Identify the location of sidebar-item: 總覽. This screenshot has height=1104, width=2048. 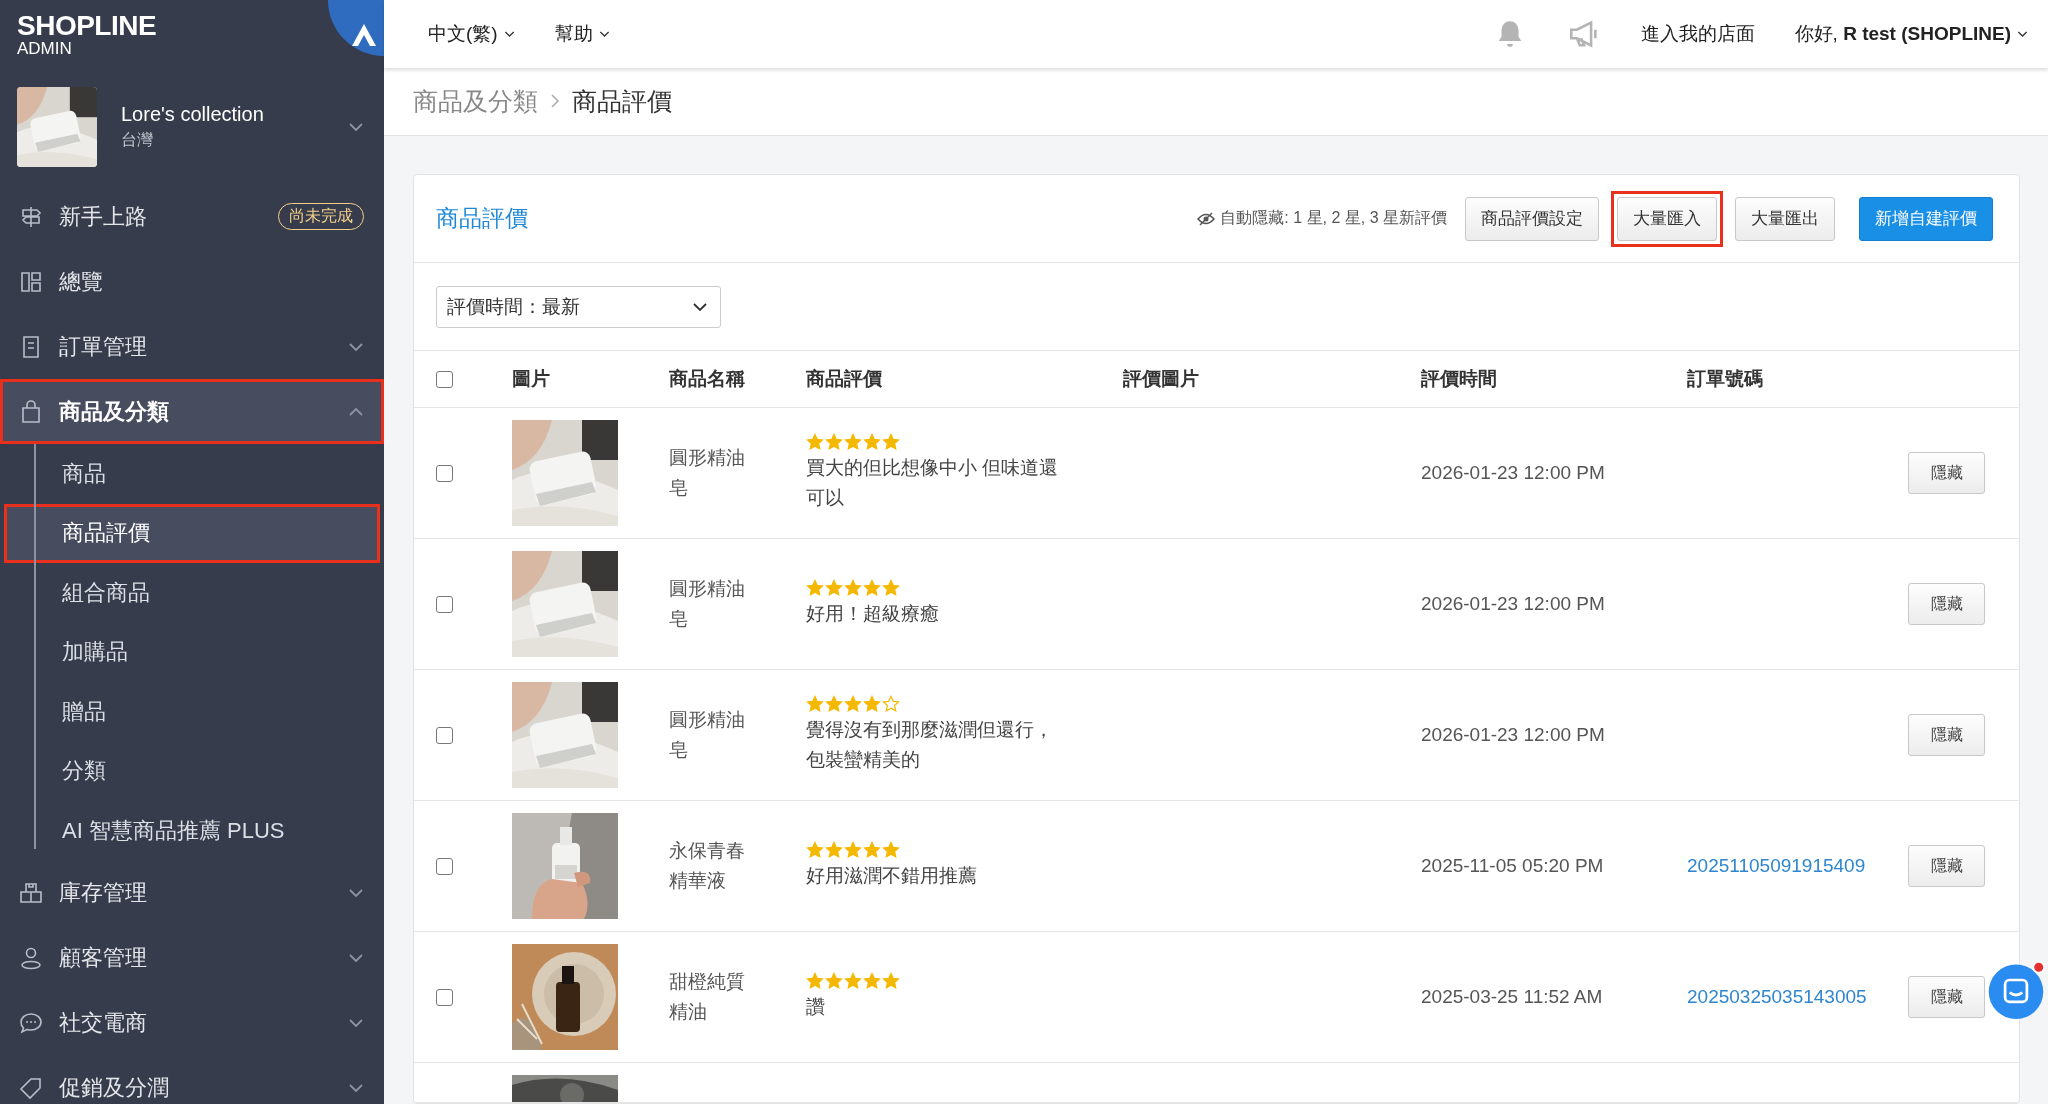
(192, 281).